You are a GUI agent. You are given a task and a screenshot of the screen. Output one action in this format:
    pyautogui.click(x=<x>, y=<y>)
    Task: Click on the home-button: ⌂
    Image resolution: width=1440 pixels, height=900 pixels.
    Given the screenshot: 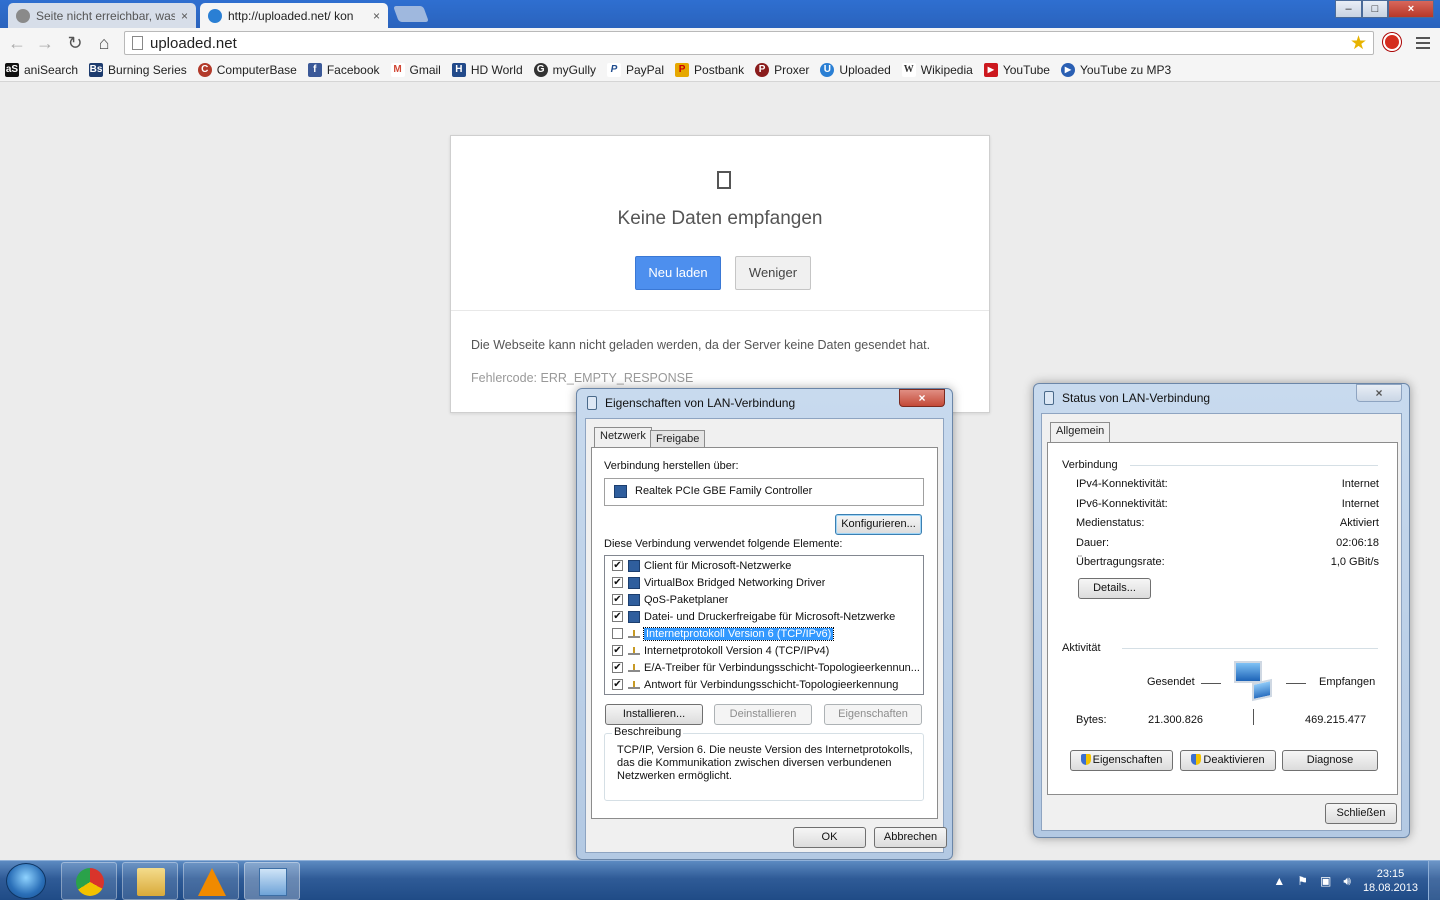 What is the action you would take?
    pyautogui.click(x=104, y=43)
    